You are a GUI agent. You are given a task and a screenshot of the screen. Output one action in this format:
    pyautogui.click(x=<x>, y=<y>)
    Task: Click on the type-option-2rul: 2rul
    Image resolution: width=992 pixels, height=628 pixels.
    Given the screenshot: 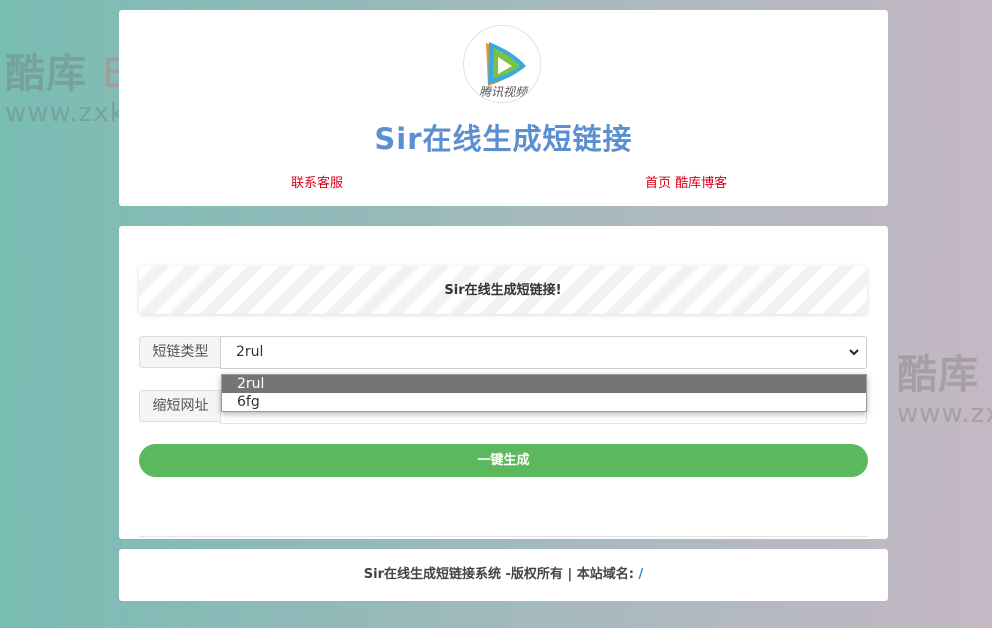 What is the action you would take?
    pyautogui.click(x=544, y=384)
    